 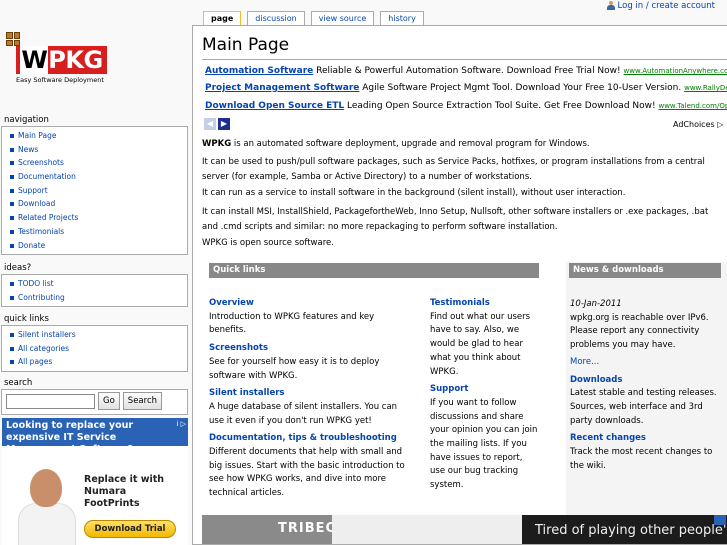 What do you see at coordinates (97, 150) in the screenshot?
I see `sidebar-item-news: News` at bounding box center [97, 150].